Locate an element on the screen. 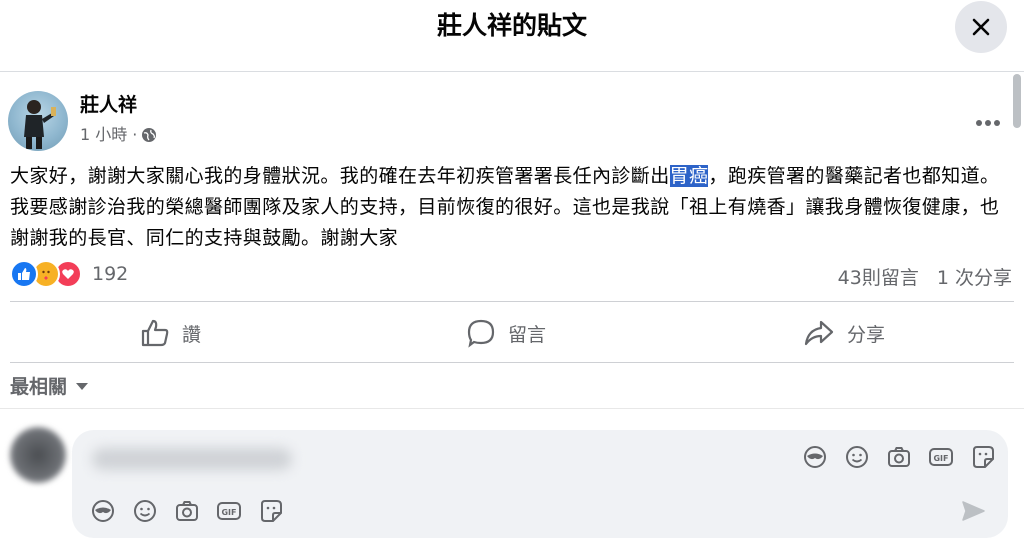  share-button: 分享 is located at coordinates (844, 333).